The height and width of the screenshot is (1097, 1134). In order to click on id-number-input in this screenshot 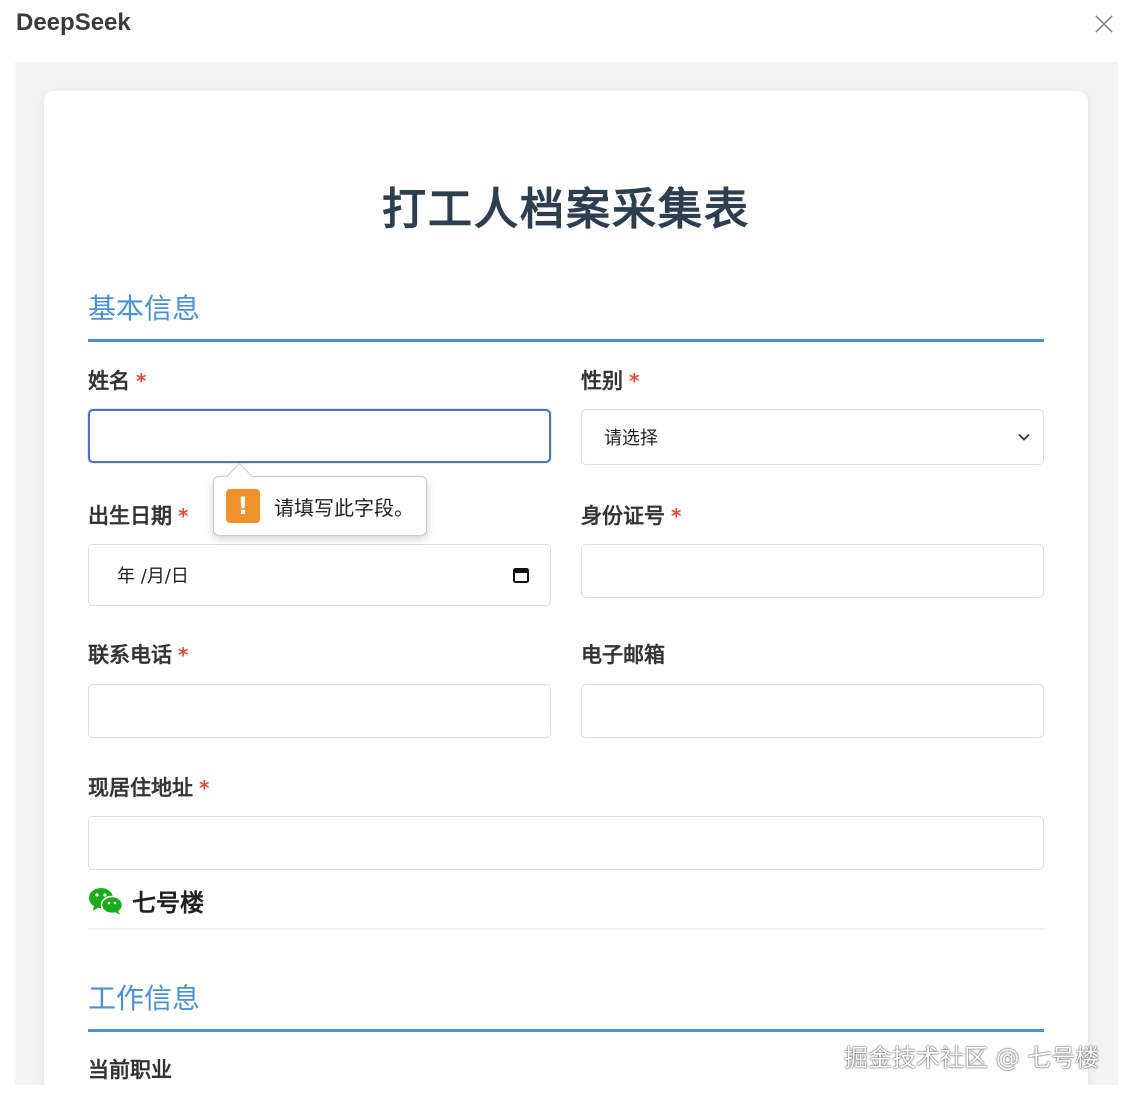, I will do `click(812, 571)`.